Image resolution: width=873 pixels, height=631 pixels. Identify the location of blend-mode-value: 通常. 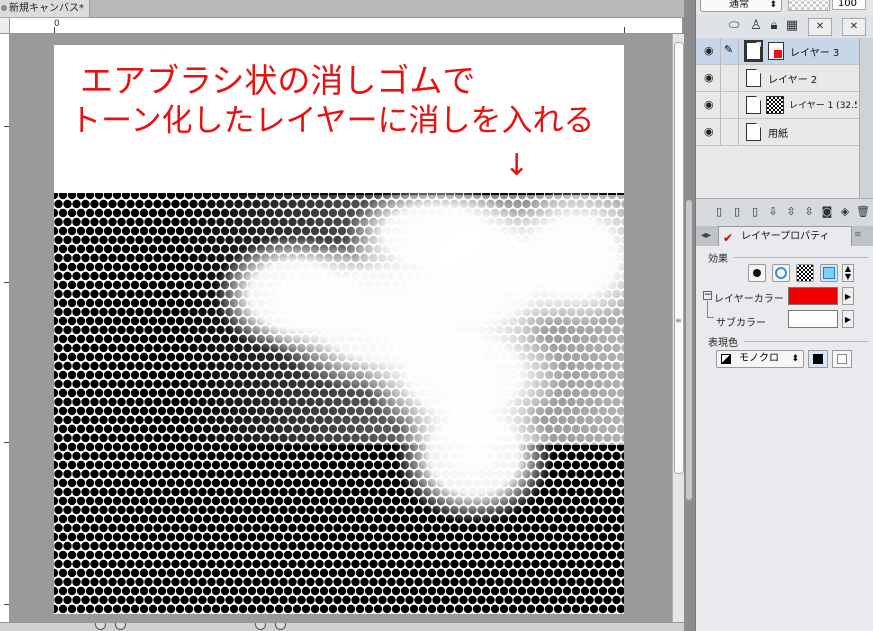
(739, 5).